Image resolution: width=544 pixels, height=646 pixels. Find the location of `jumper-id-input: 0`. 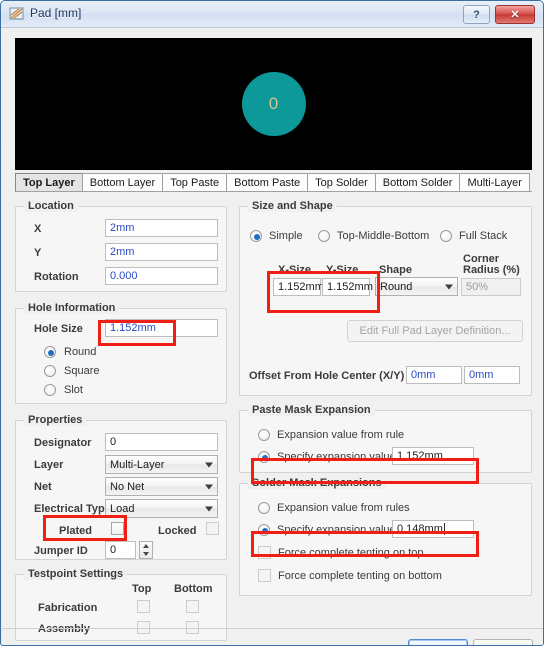

jumper-id-input: 0 is located at coordinates (120, 550).